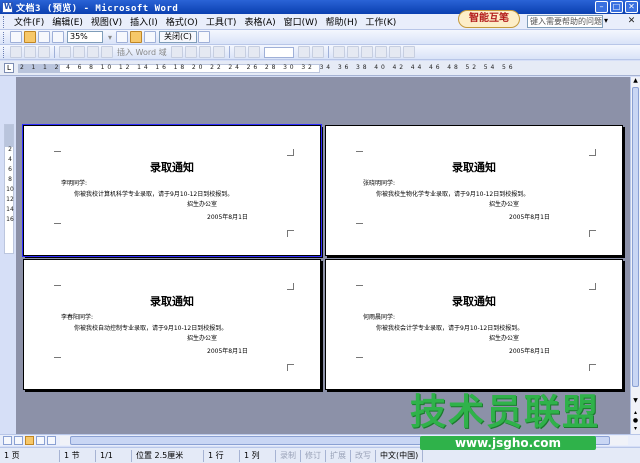 This screenshot has width=640, height=463. I want to click on zoom-select: 35%, so click(85, 37).